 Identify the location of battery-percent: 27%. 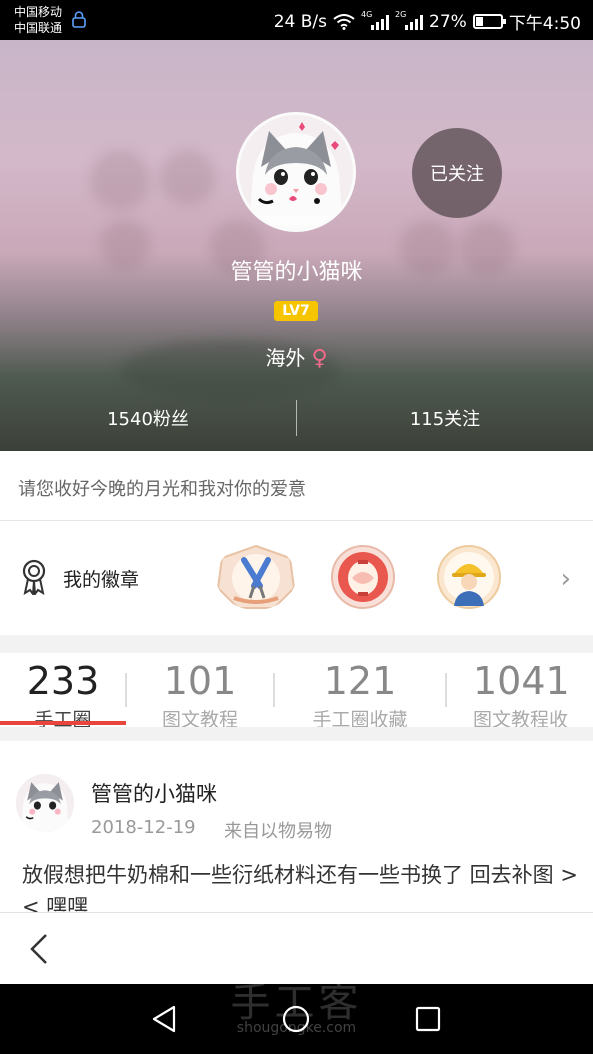
(448, 21).